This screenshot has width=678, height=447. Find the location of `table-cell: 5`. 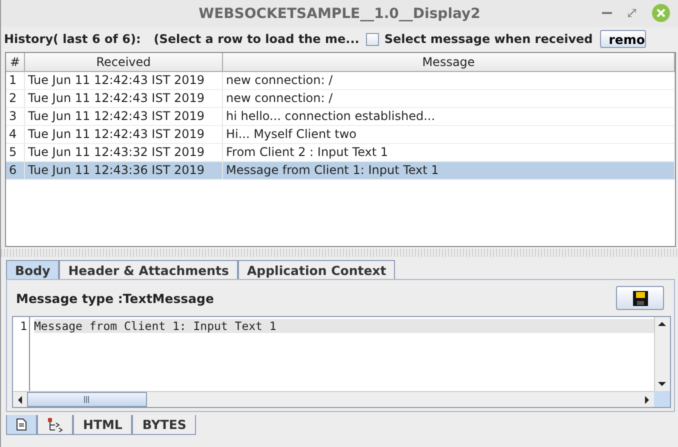

table-cell: 5 is located at coordinates (15, 153).